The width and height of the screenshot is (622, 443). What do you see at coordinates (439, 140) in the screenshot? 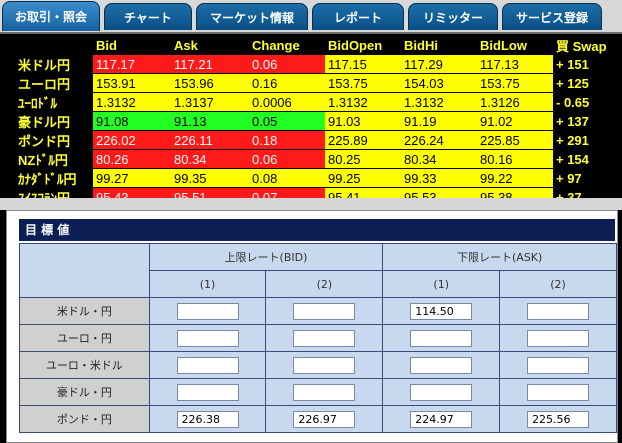
I see `quote-bidhi: 226.24` at bounding box center [439, 140].